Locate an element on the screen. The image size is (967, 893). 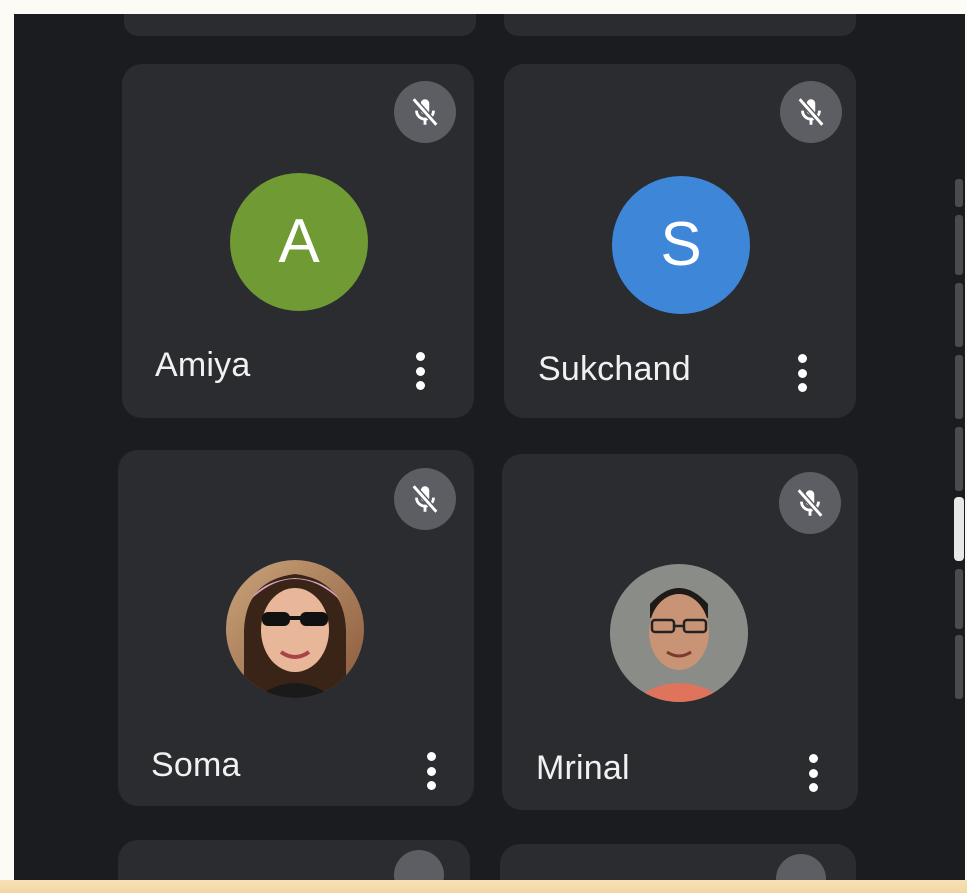
participant-tile-soma: Soma is located at coordinates (296, 628).